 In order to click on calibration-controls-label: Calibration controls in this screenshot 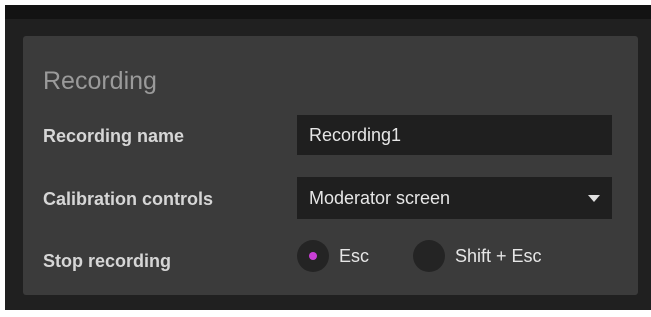, I will do `click(128, 199)`.